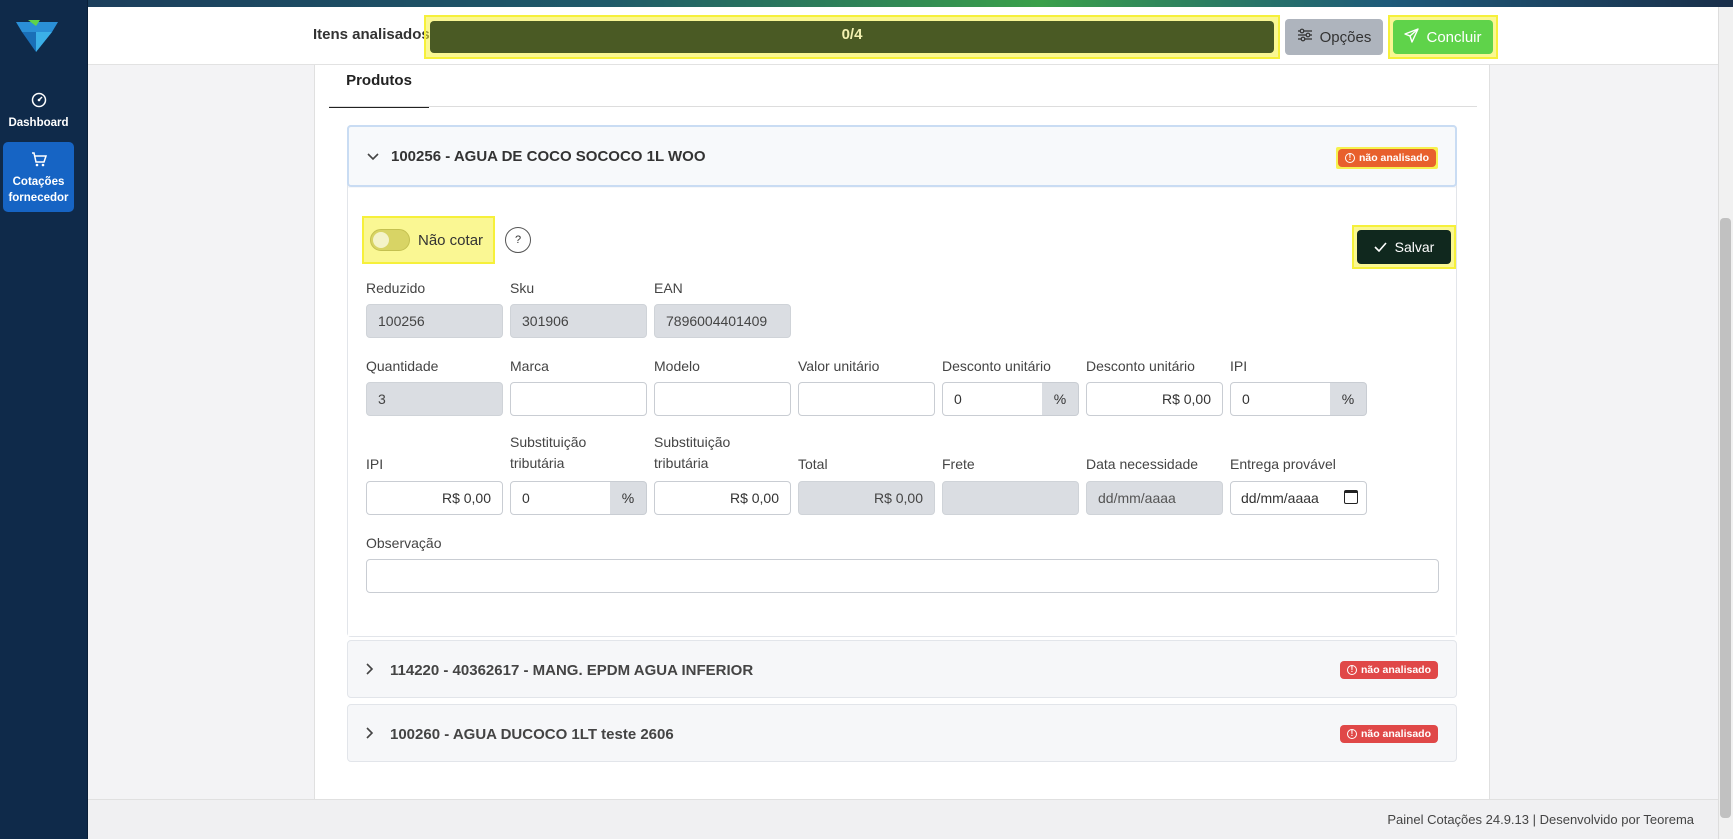 The image size is (1733, 839). I want to click on label-marca: Marca, so click(529, 366).